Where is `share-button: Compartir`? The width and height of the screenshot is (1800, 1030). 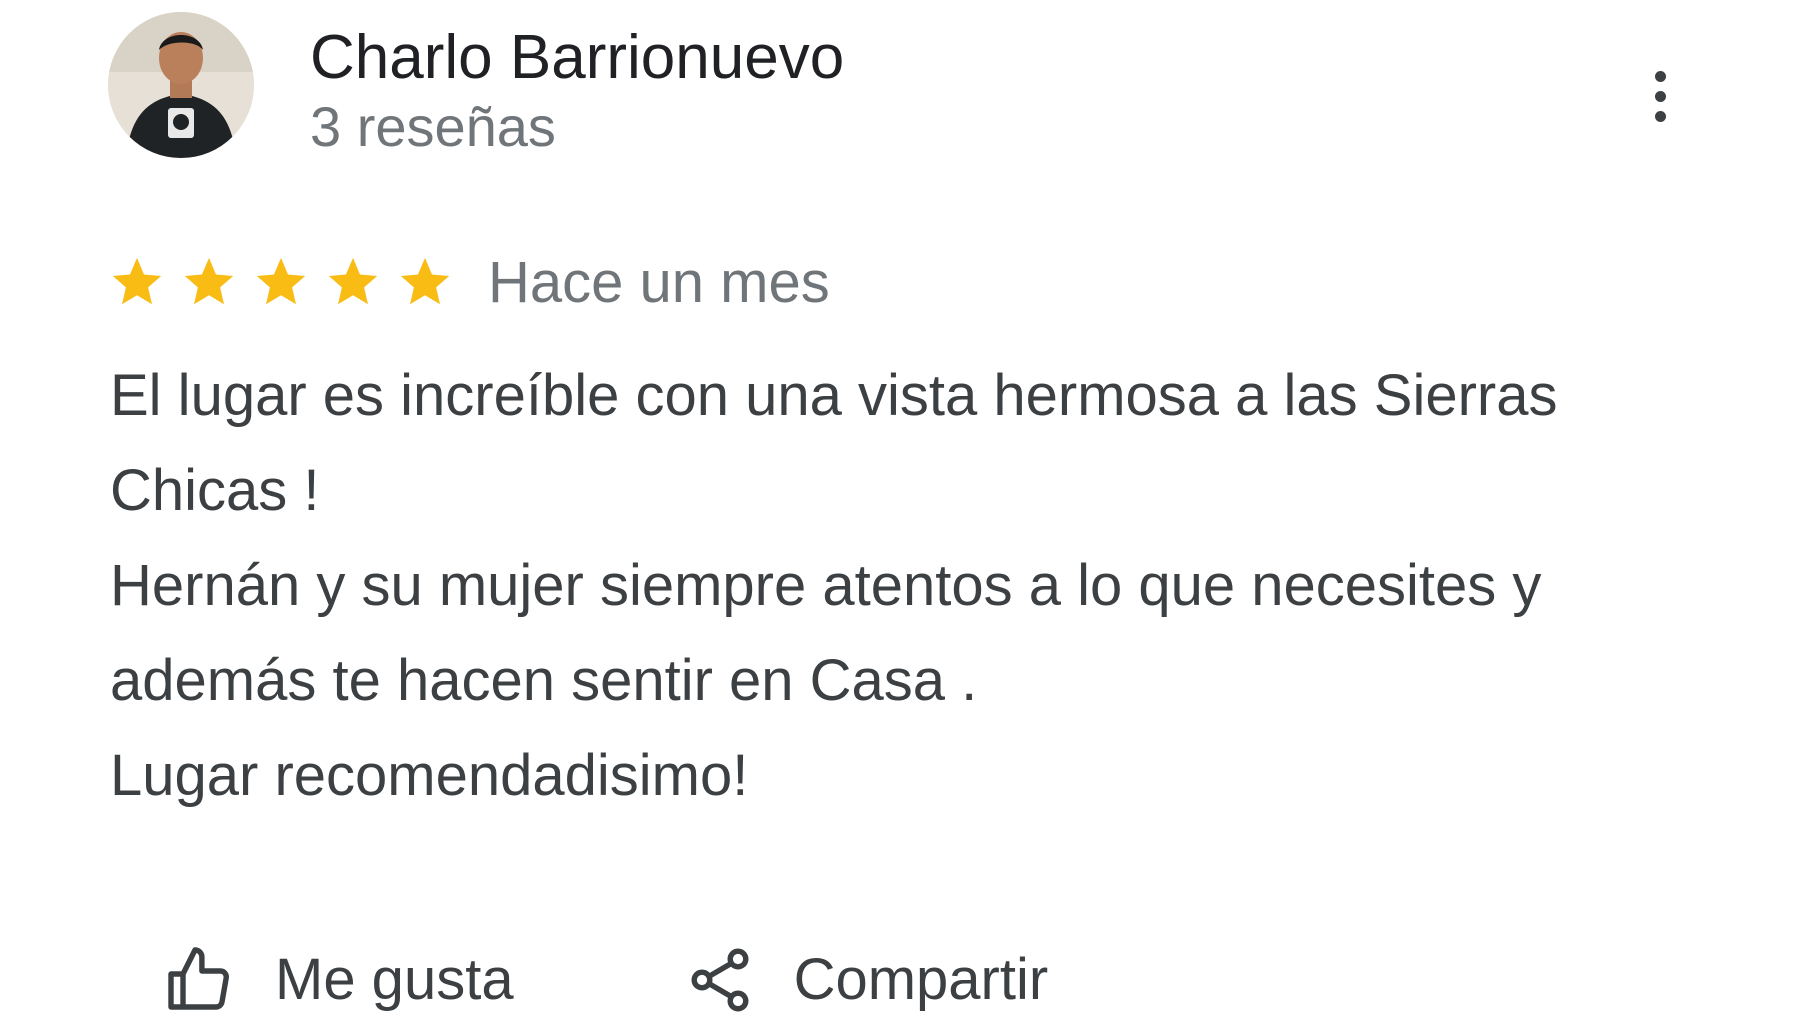
share-button: Compartir is located at coordinates (866, 980).